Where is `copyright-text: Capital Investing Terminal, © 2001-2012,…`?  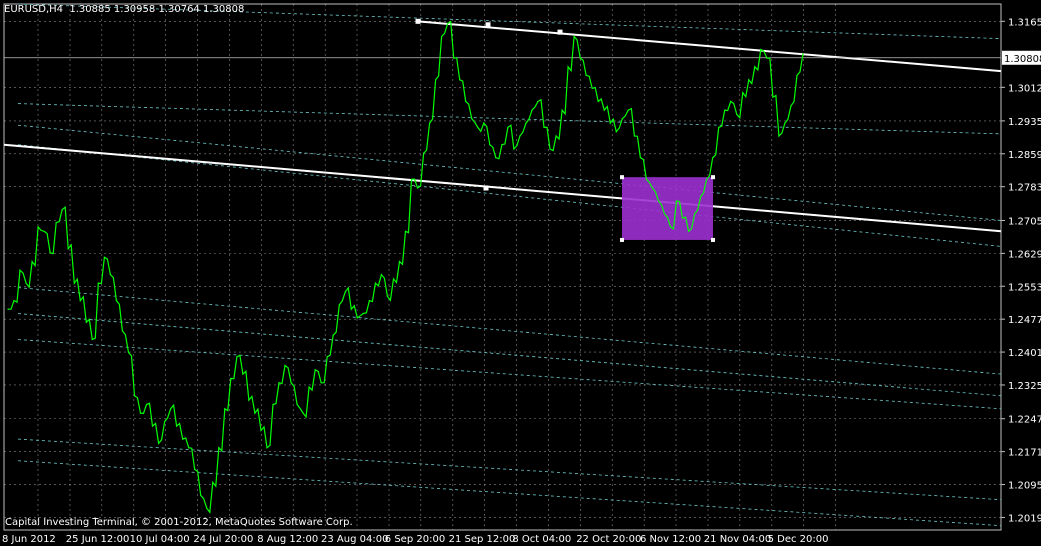
copyright-text: Capital Investing Terminal, © 2001-2012,… is located at coordinates (179, 522).